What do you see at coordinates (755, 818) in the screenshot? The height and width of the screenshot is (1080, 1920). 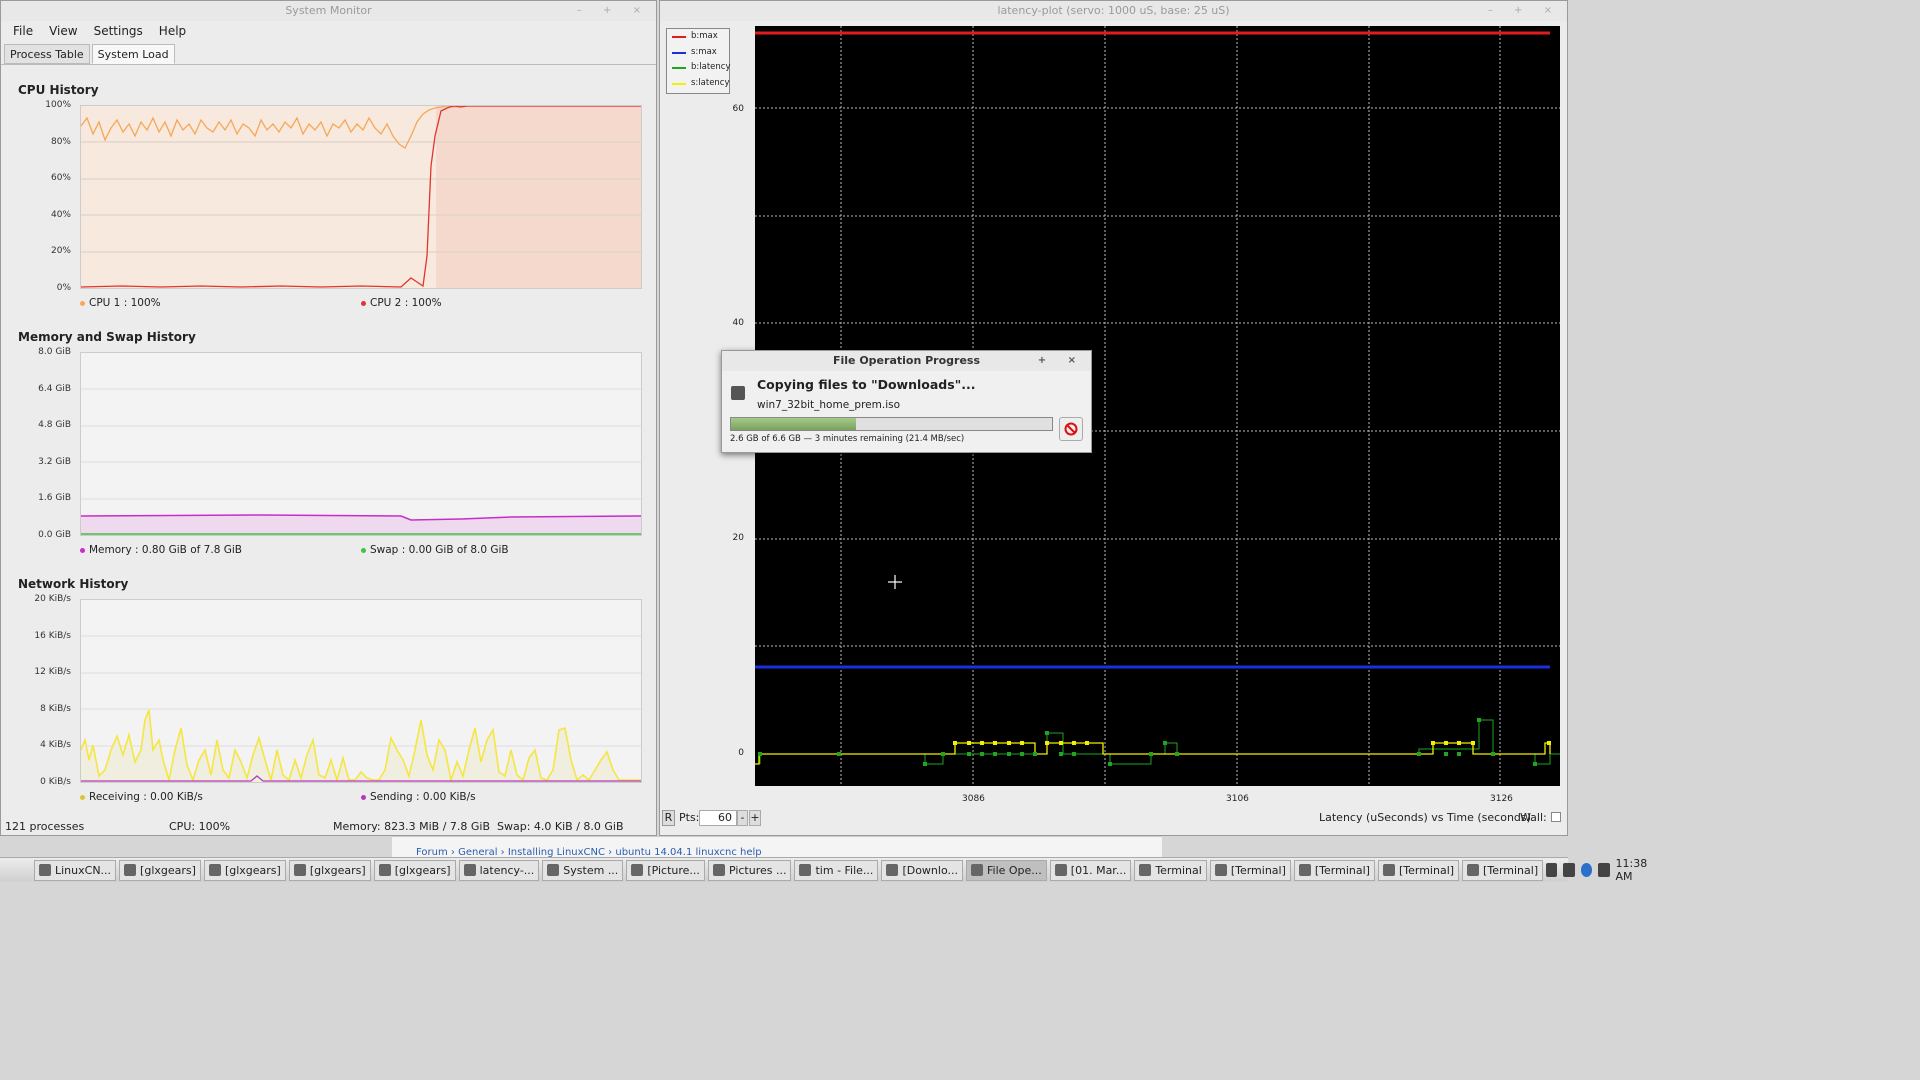 I see `pts-increment-button: +` at bounding box center [755, 818].